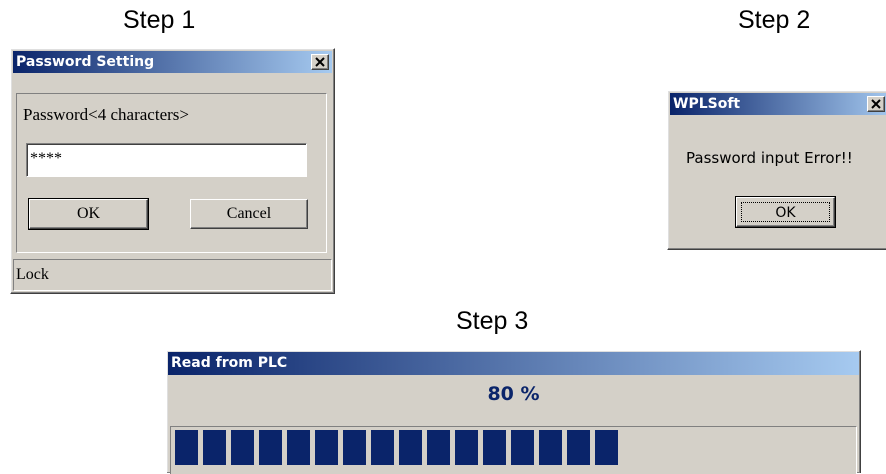  I want to click on error-close-button, so click(876, 104).